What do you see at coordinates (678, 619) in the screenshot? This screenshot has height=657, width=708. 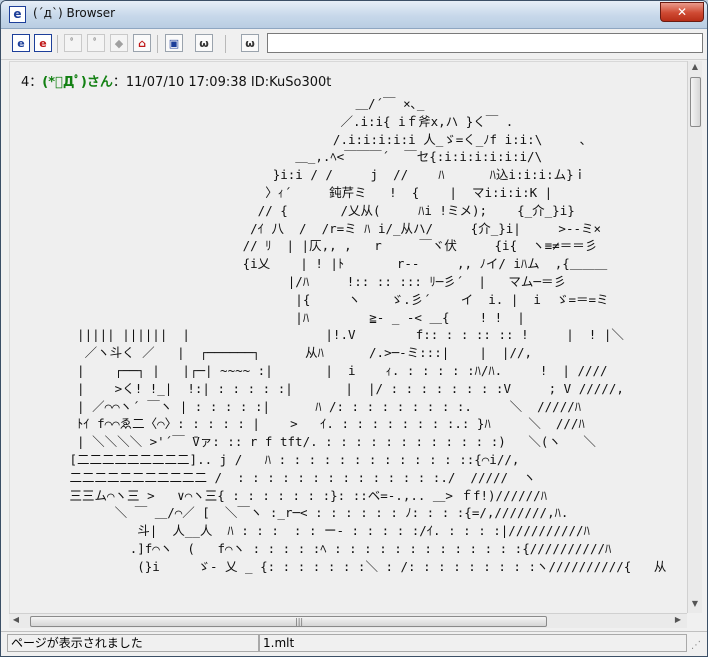 I see `scroll-right-icon: ▶` at bounding box center [678, 619].